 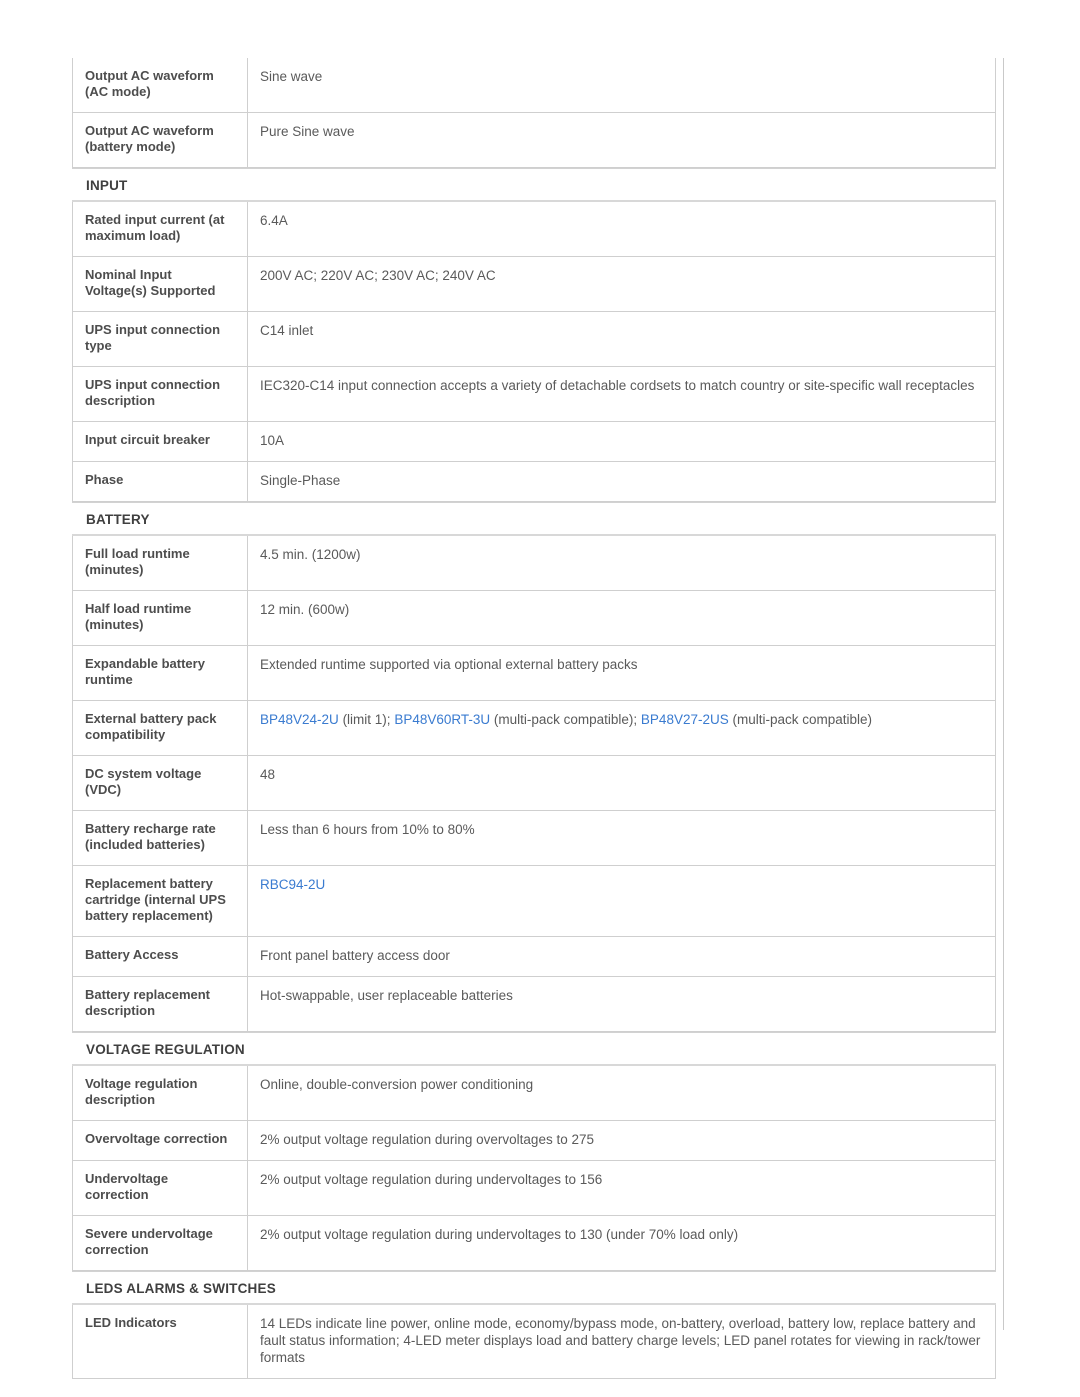 I want to click on spec-value-cell: Pure Sine wave, so click(x=622, y=140).